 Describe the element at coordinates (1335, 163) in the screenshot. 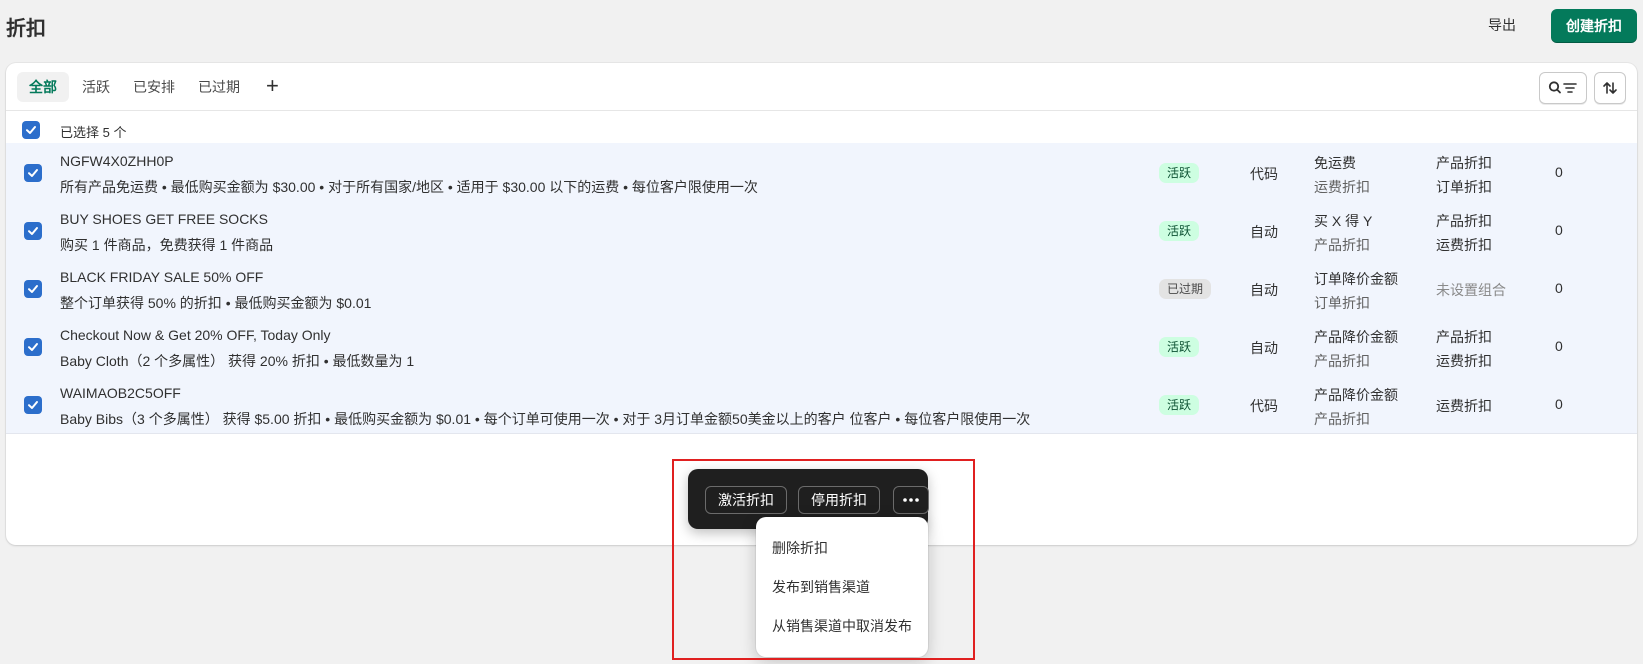

I see `discount-type: 免运费` at that location.